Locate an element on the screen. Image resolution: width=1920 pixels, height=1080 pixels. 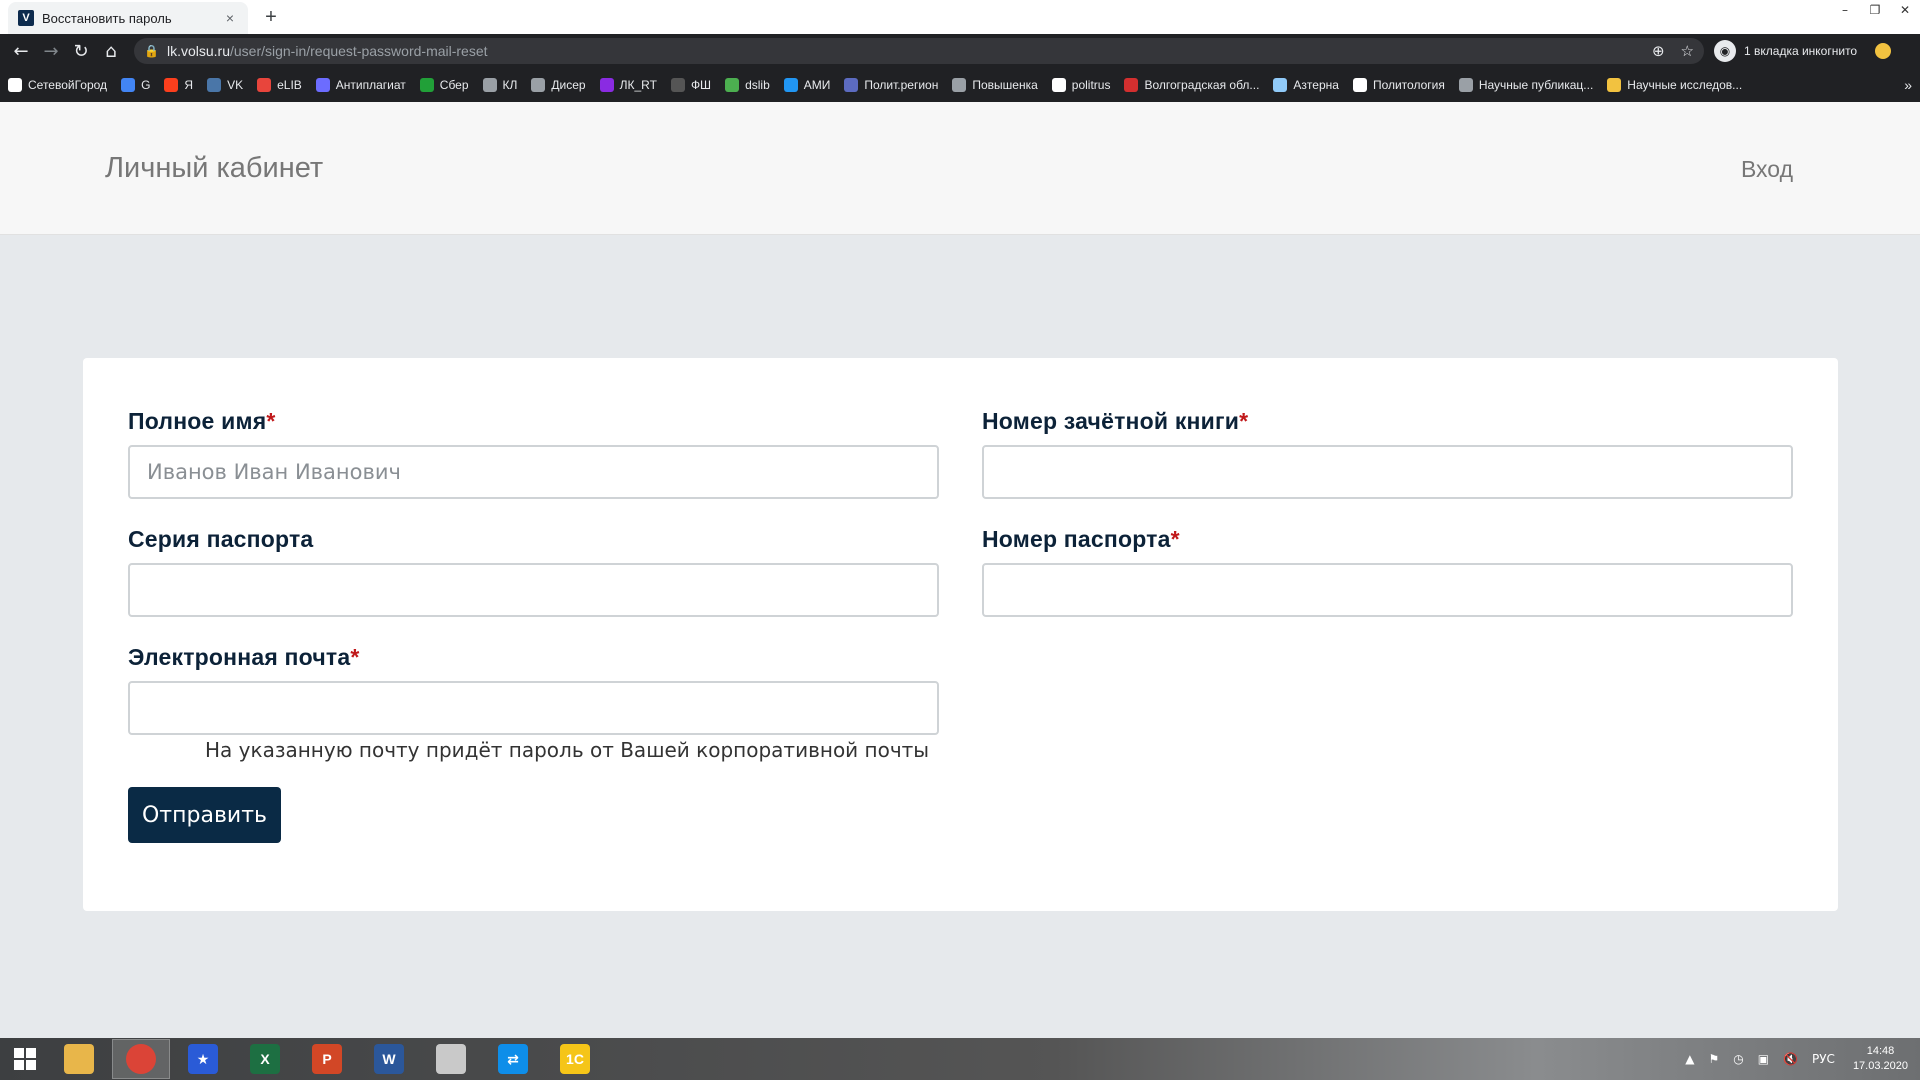
start-button is located at coordinates (25, 1059).